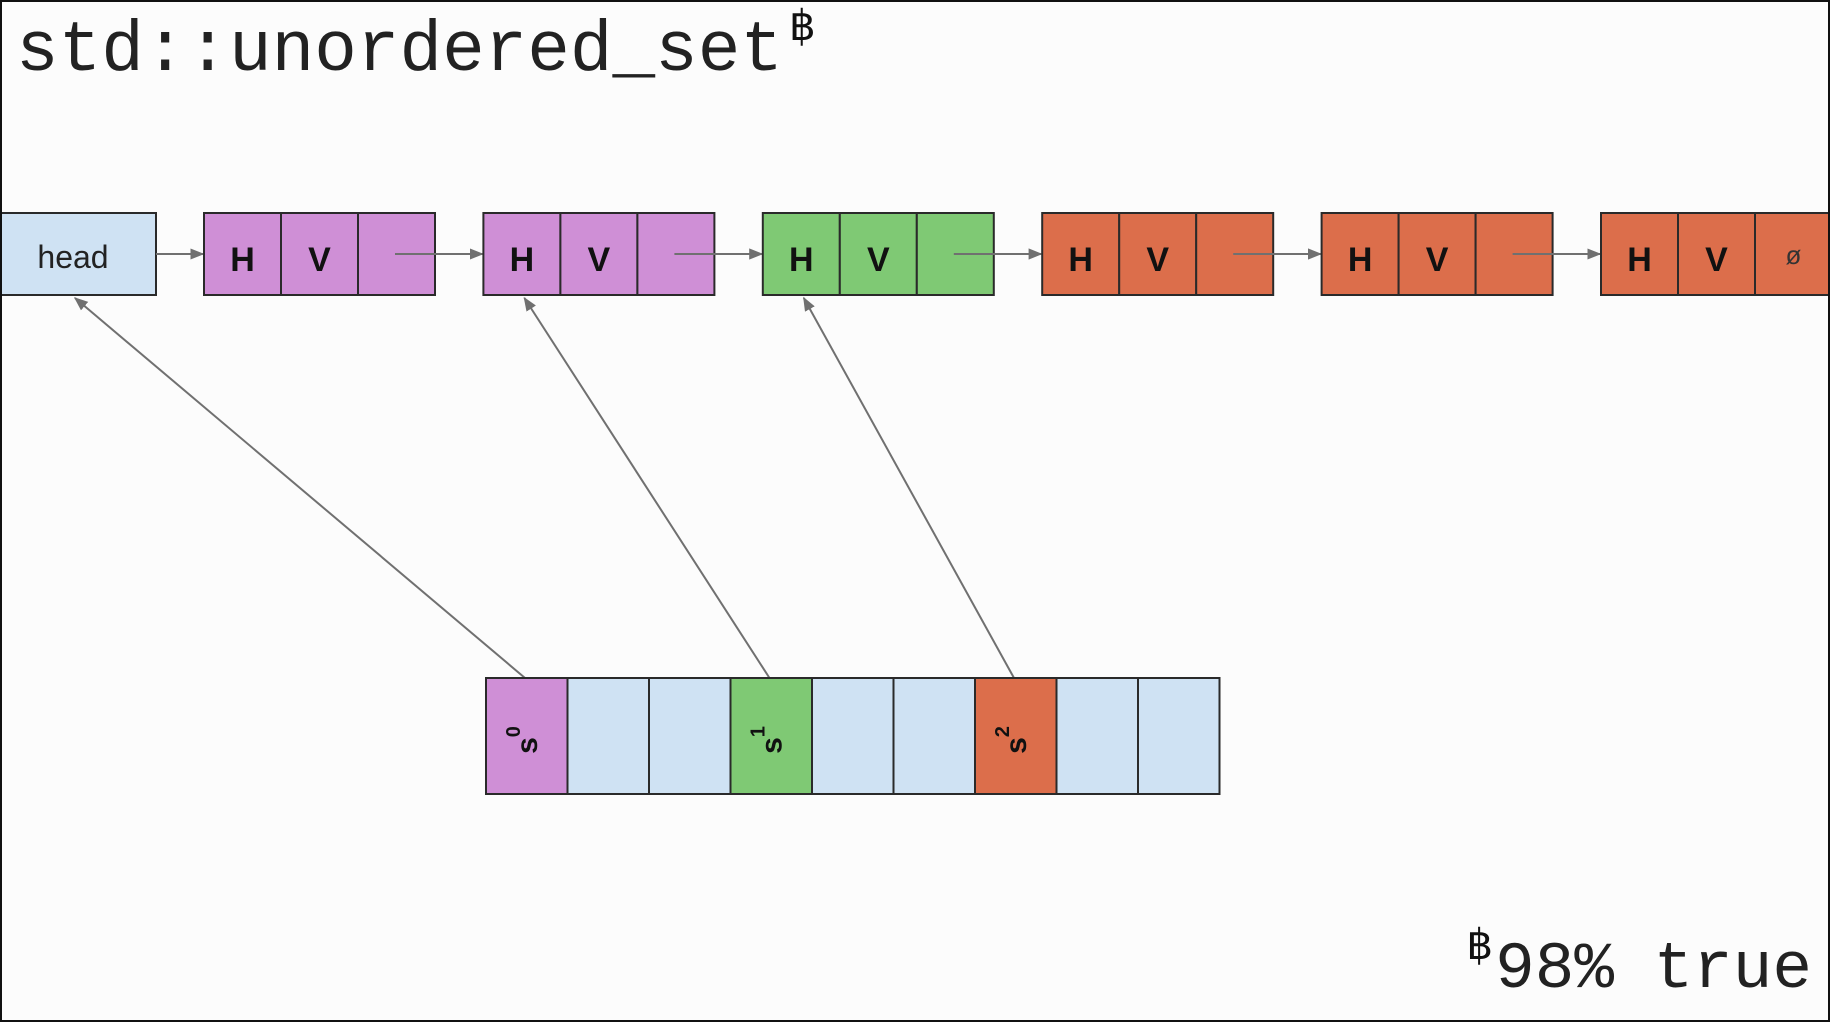  I want to click on linked-list: head H V H V H V H V H V H Vø, so click(915, 254).